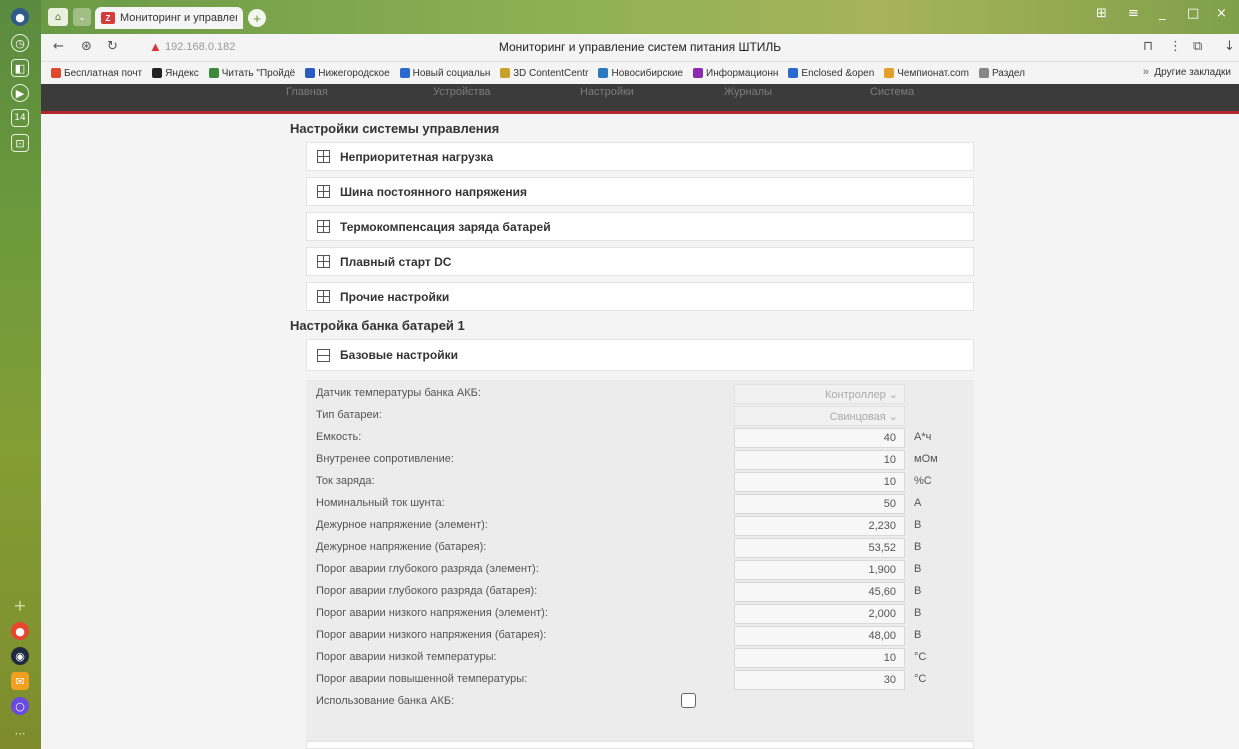 The height and width of the screenshot is (749, 1239). I want to click on red-app-icon: ●, so click(20, 631).